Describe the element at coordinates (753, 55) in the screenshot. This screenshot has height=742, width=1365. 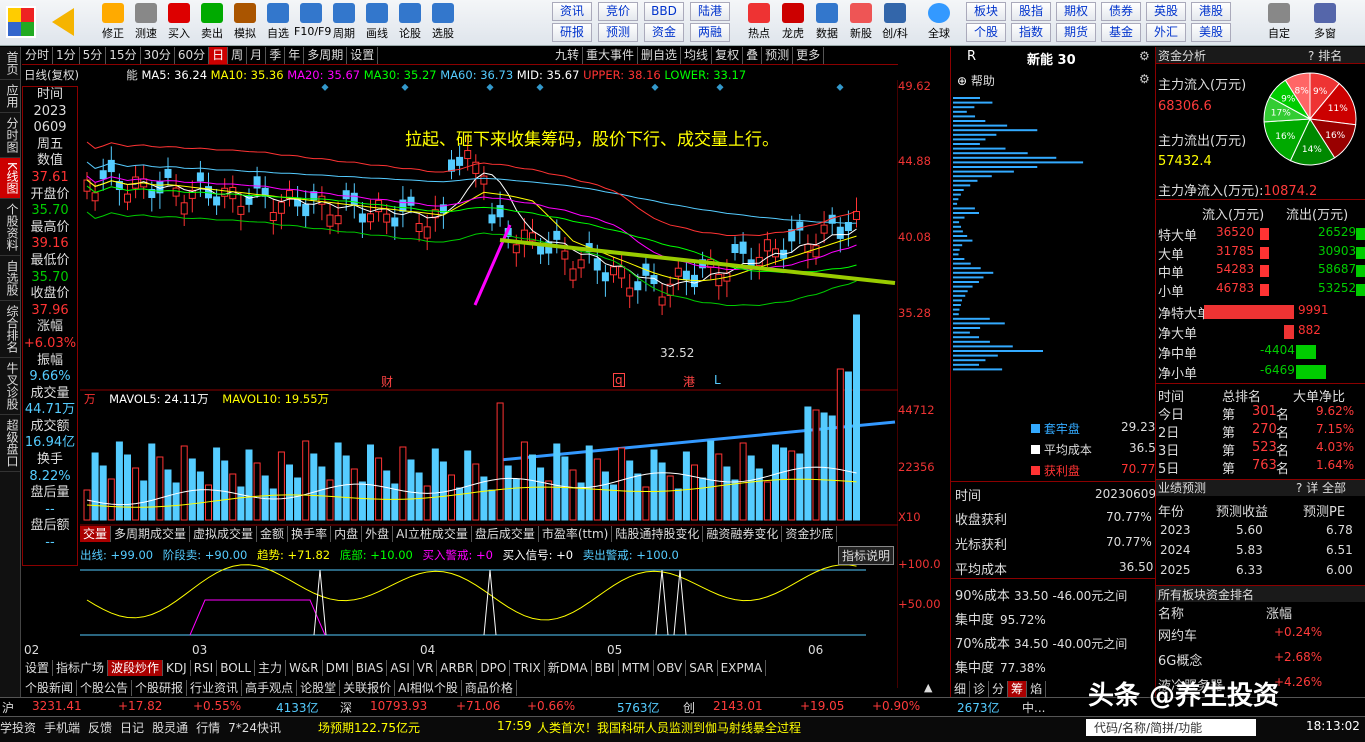
I see `chart-tool-5: 叠` at that location.